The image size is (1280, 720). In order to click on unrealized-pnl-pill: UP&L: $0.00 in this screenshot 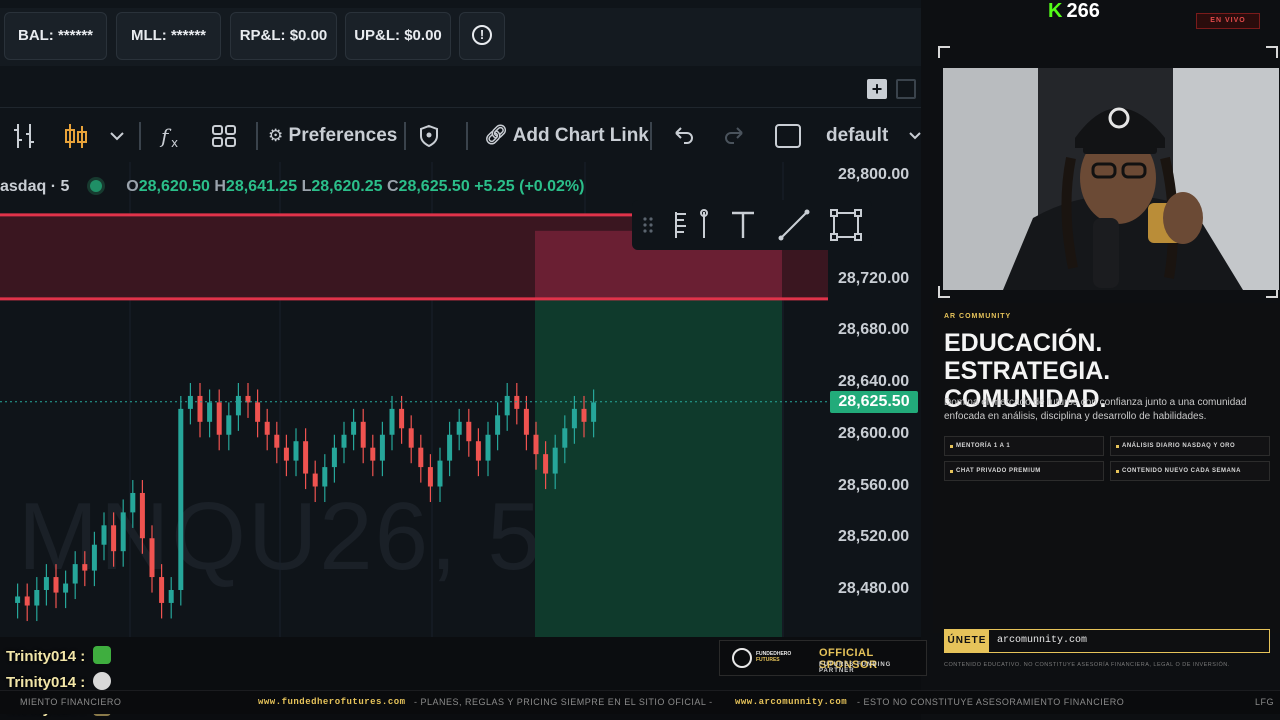, I will do `click(398, 36)`.